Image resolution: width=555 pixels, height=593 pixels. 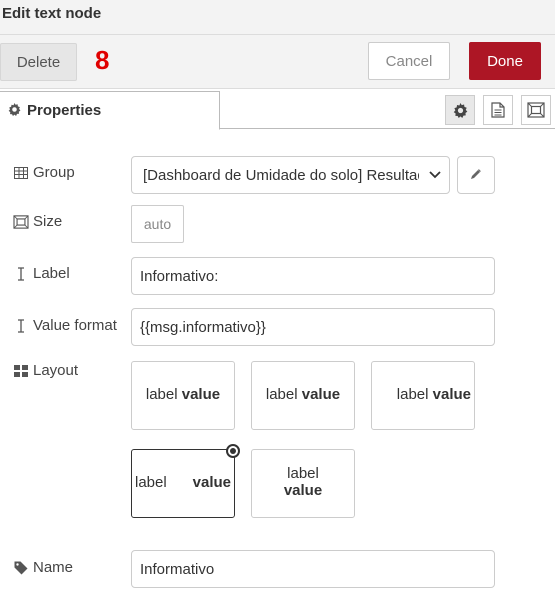 I want to click on tag-icon, so click(x=21, y=568).